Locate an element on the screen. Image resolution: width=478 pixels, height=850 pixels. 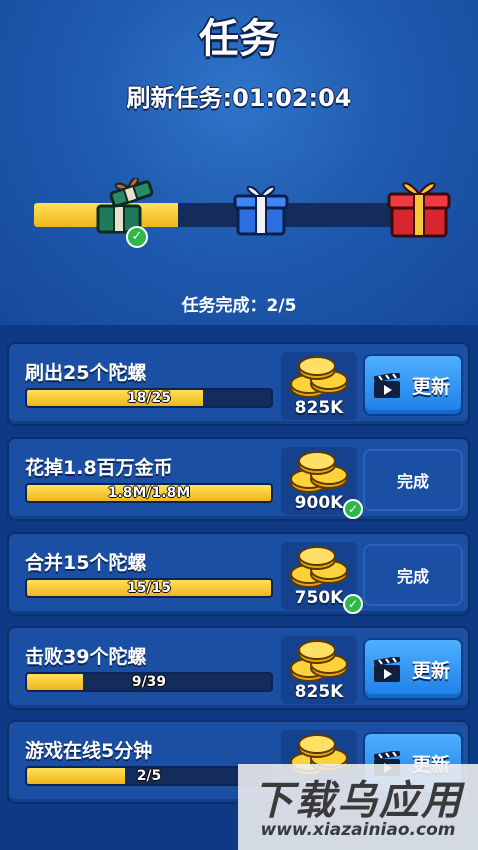
task-card: 花掉1.8百万金币 1.8M/1.8M 900K ✓ 完成 is located at coordinates (238, 479).